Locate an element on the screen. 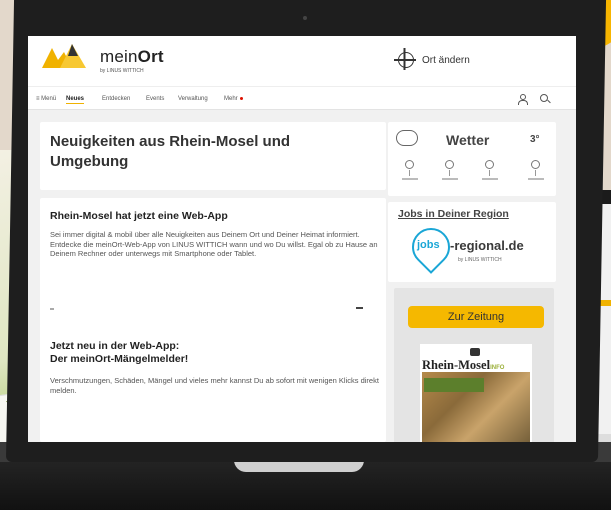 The width and height of the screenshot is (611, 510). jobs-heading-link: Jobs in Deiner Region is located at coordinates (453, 214).